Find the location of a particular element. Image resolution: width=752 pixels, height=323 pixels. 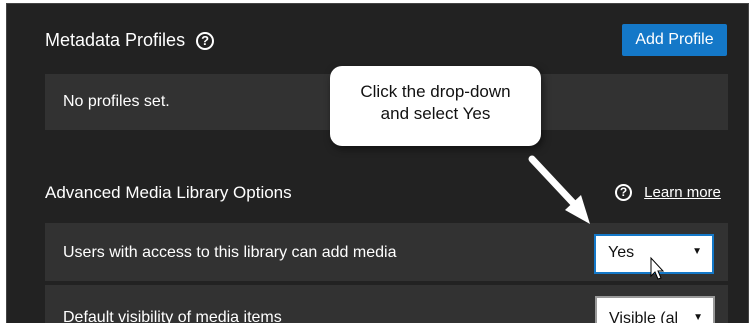

mouse-cursor-icon is located at coordinates (657, 268).